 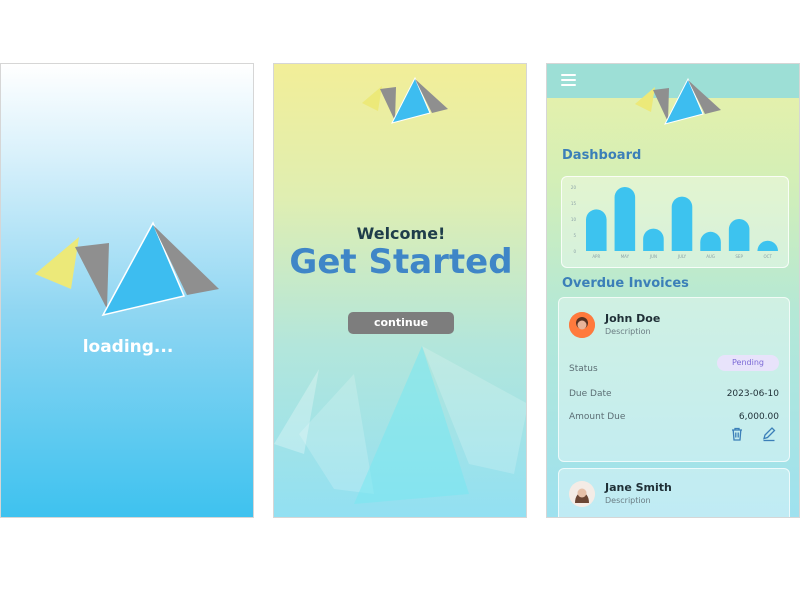 I want to click on y-tick-label: 0, so click(x=574, y=251).